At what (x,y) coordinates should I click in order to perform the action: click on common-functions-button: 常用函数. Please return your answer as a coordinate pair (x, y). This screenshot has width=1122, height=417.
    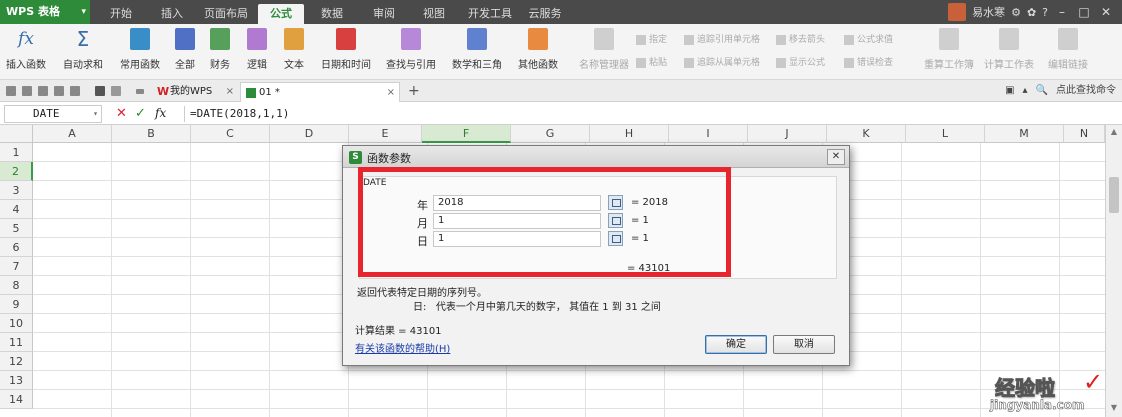
    Looking at the image, I should click on (140, 49).